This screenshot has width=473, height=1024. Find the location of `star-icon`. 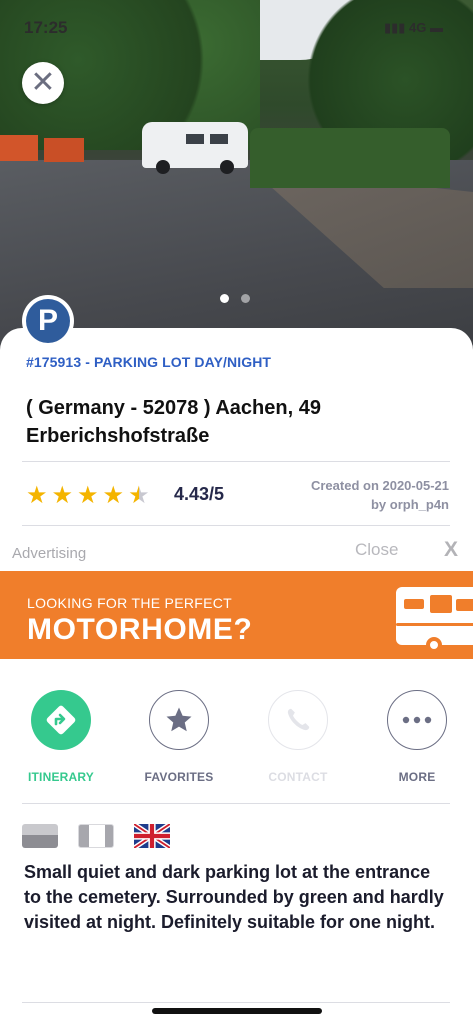

star-icon is located at coordinates (179, 719).